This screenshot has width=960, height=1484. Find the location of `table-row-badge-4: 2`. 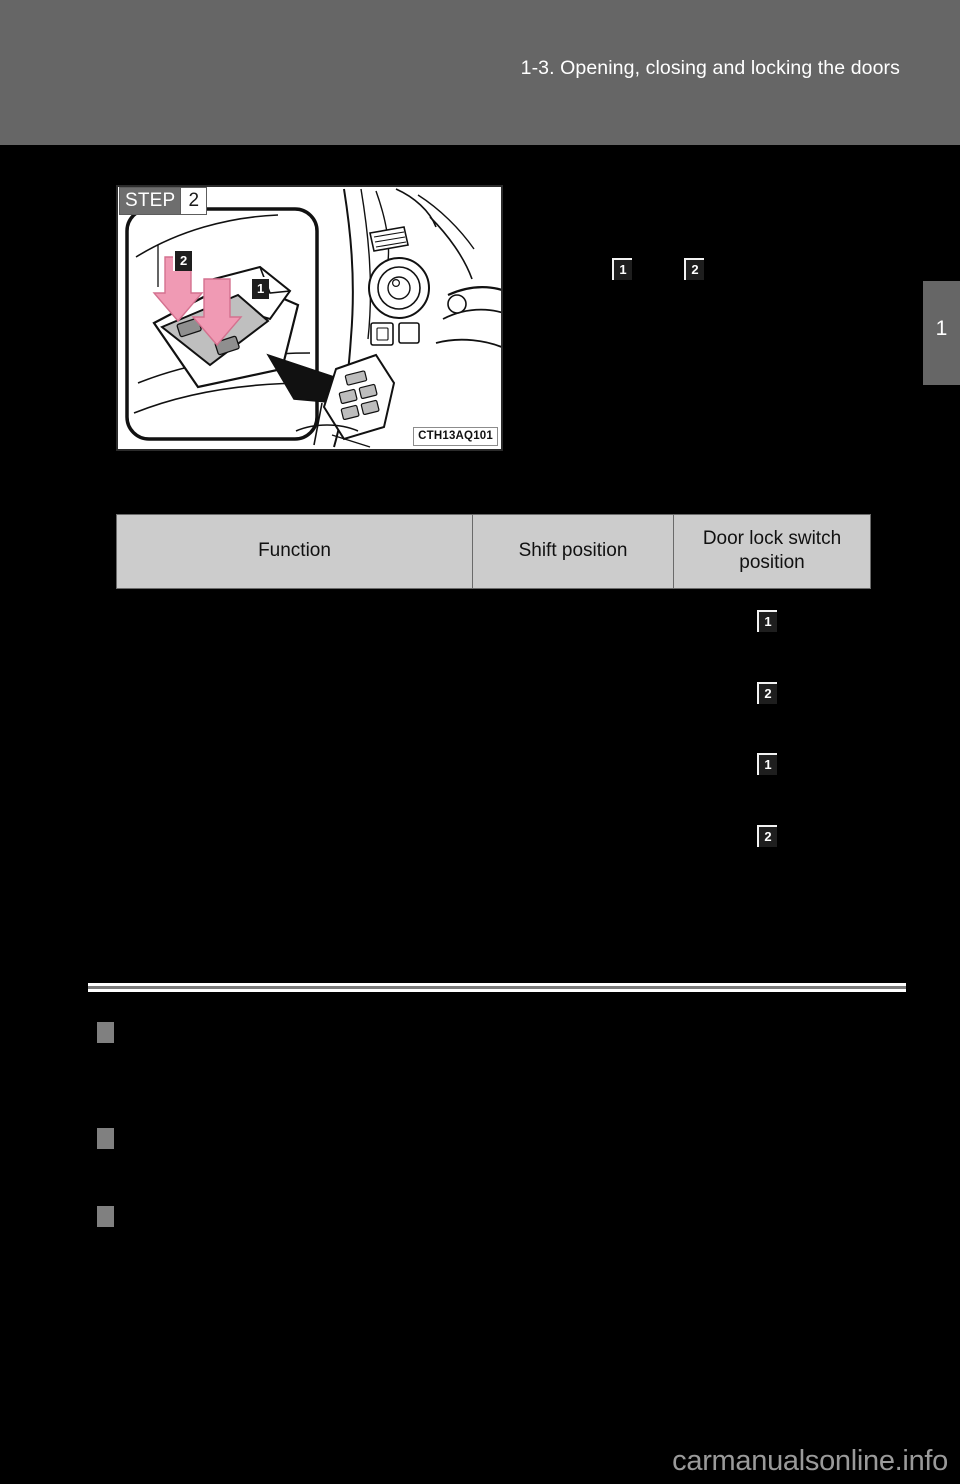

table-row-badge-4: 2 is located at coordinates (767, 836).